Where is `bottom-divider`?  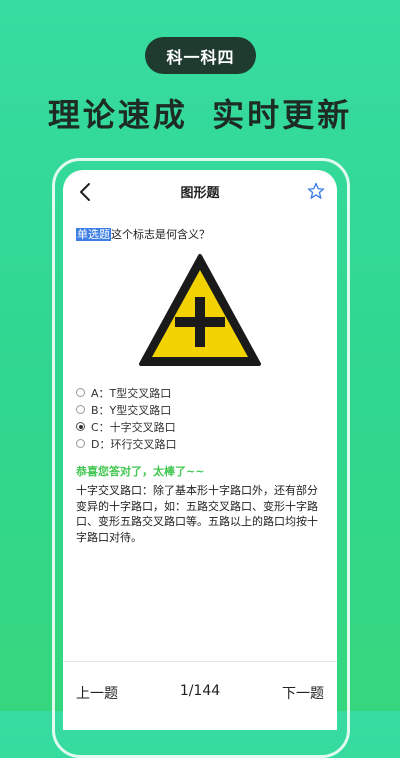
bottom-divider is located at coordinates (200, 661).